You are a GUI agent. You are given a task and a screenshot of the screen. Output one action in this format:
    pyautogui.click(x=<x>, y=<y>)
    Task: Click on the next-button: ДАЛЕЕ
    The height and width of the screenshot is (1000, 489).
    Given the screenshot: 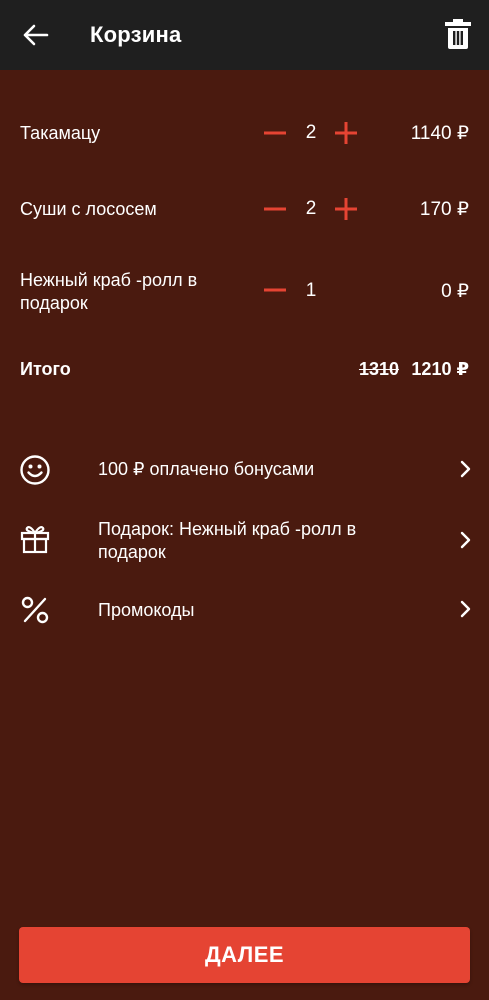 What is the action you would take?
    pyautogui.click(x=244, y=955)
    